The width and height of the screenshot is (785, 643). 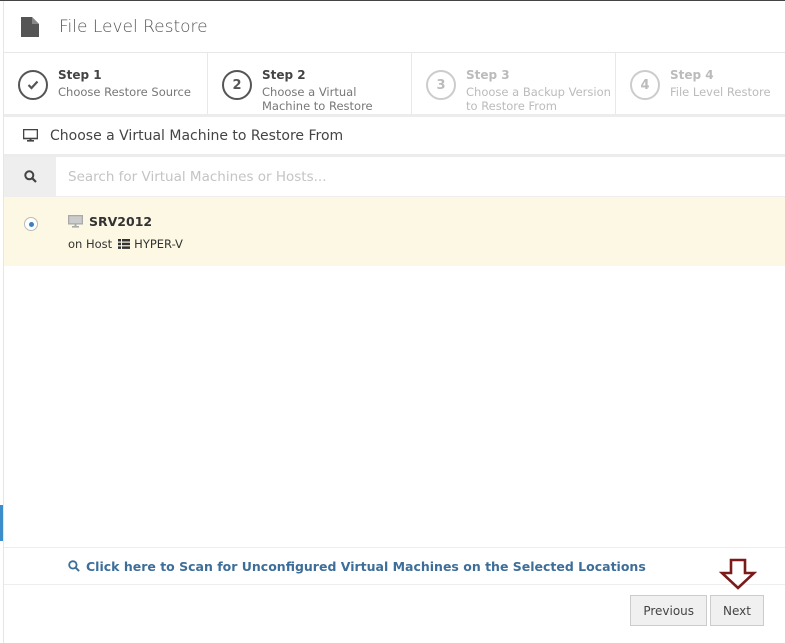 What do you see at coordinates (80, 75) in the screenshot?
I see `step-label: Step 1` at bounding box center [80, 75].